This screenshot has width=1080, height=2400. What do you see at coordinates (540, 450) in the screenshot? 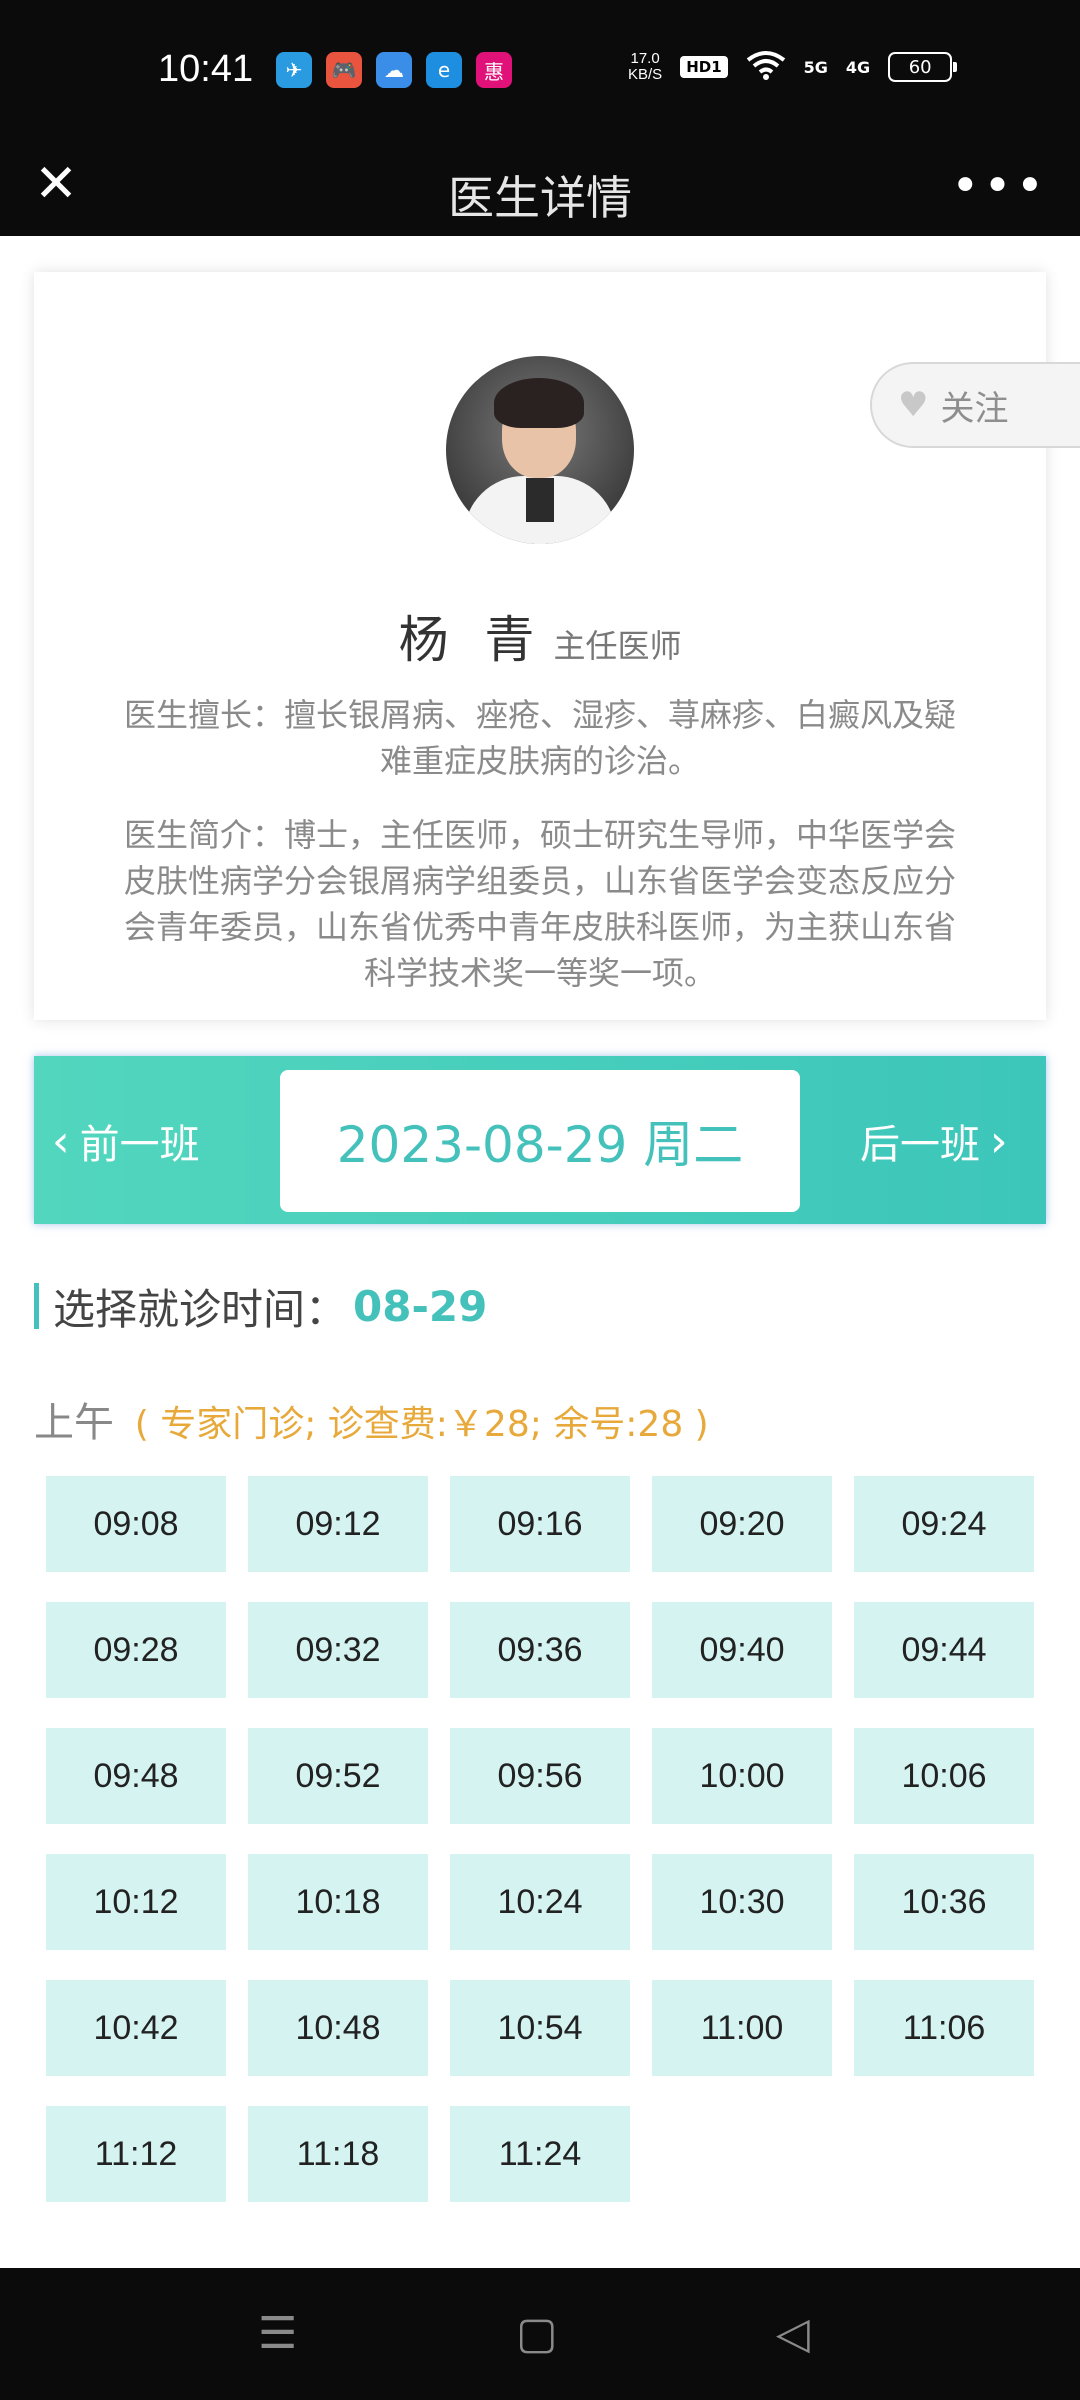
I see `doctor-avatar` at bounding box center [540, 450].